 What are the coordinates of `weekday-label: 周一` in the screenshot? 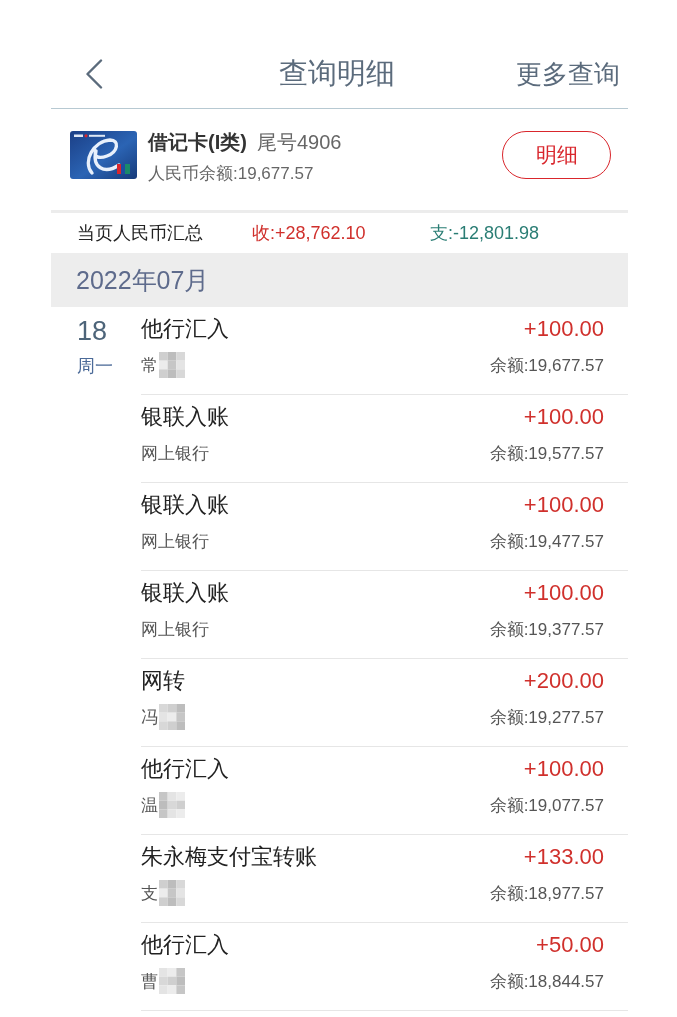 It's located at (95, 366).